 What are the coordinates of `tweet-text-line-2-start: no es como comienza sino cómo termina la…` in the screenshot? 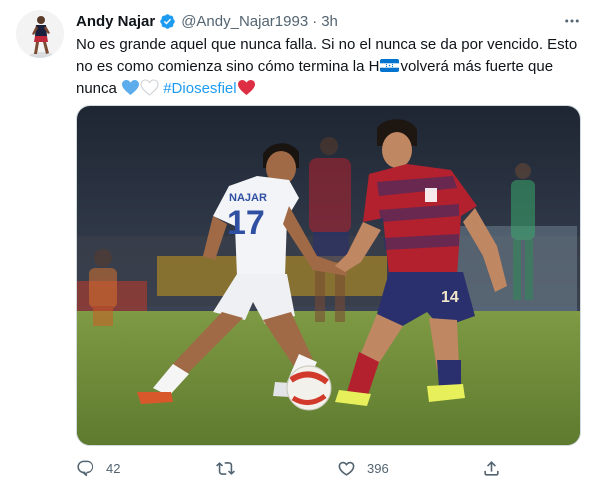 It's located at (228, 66).